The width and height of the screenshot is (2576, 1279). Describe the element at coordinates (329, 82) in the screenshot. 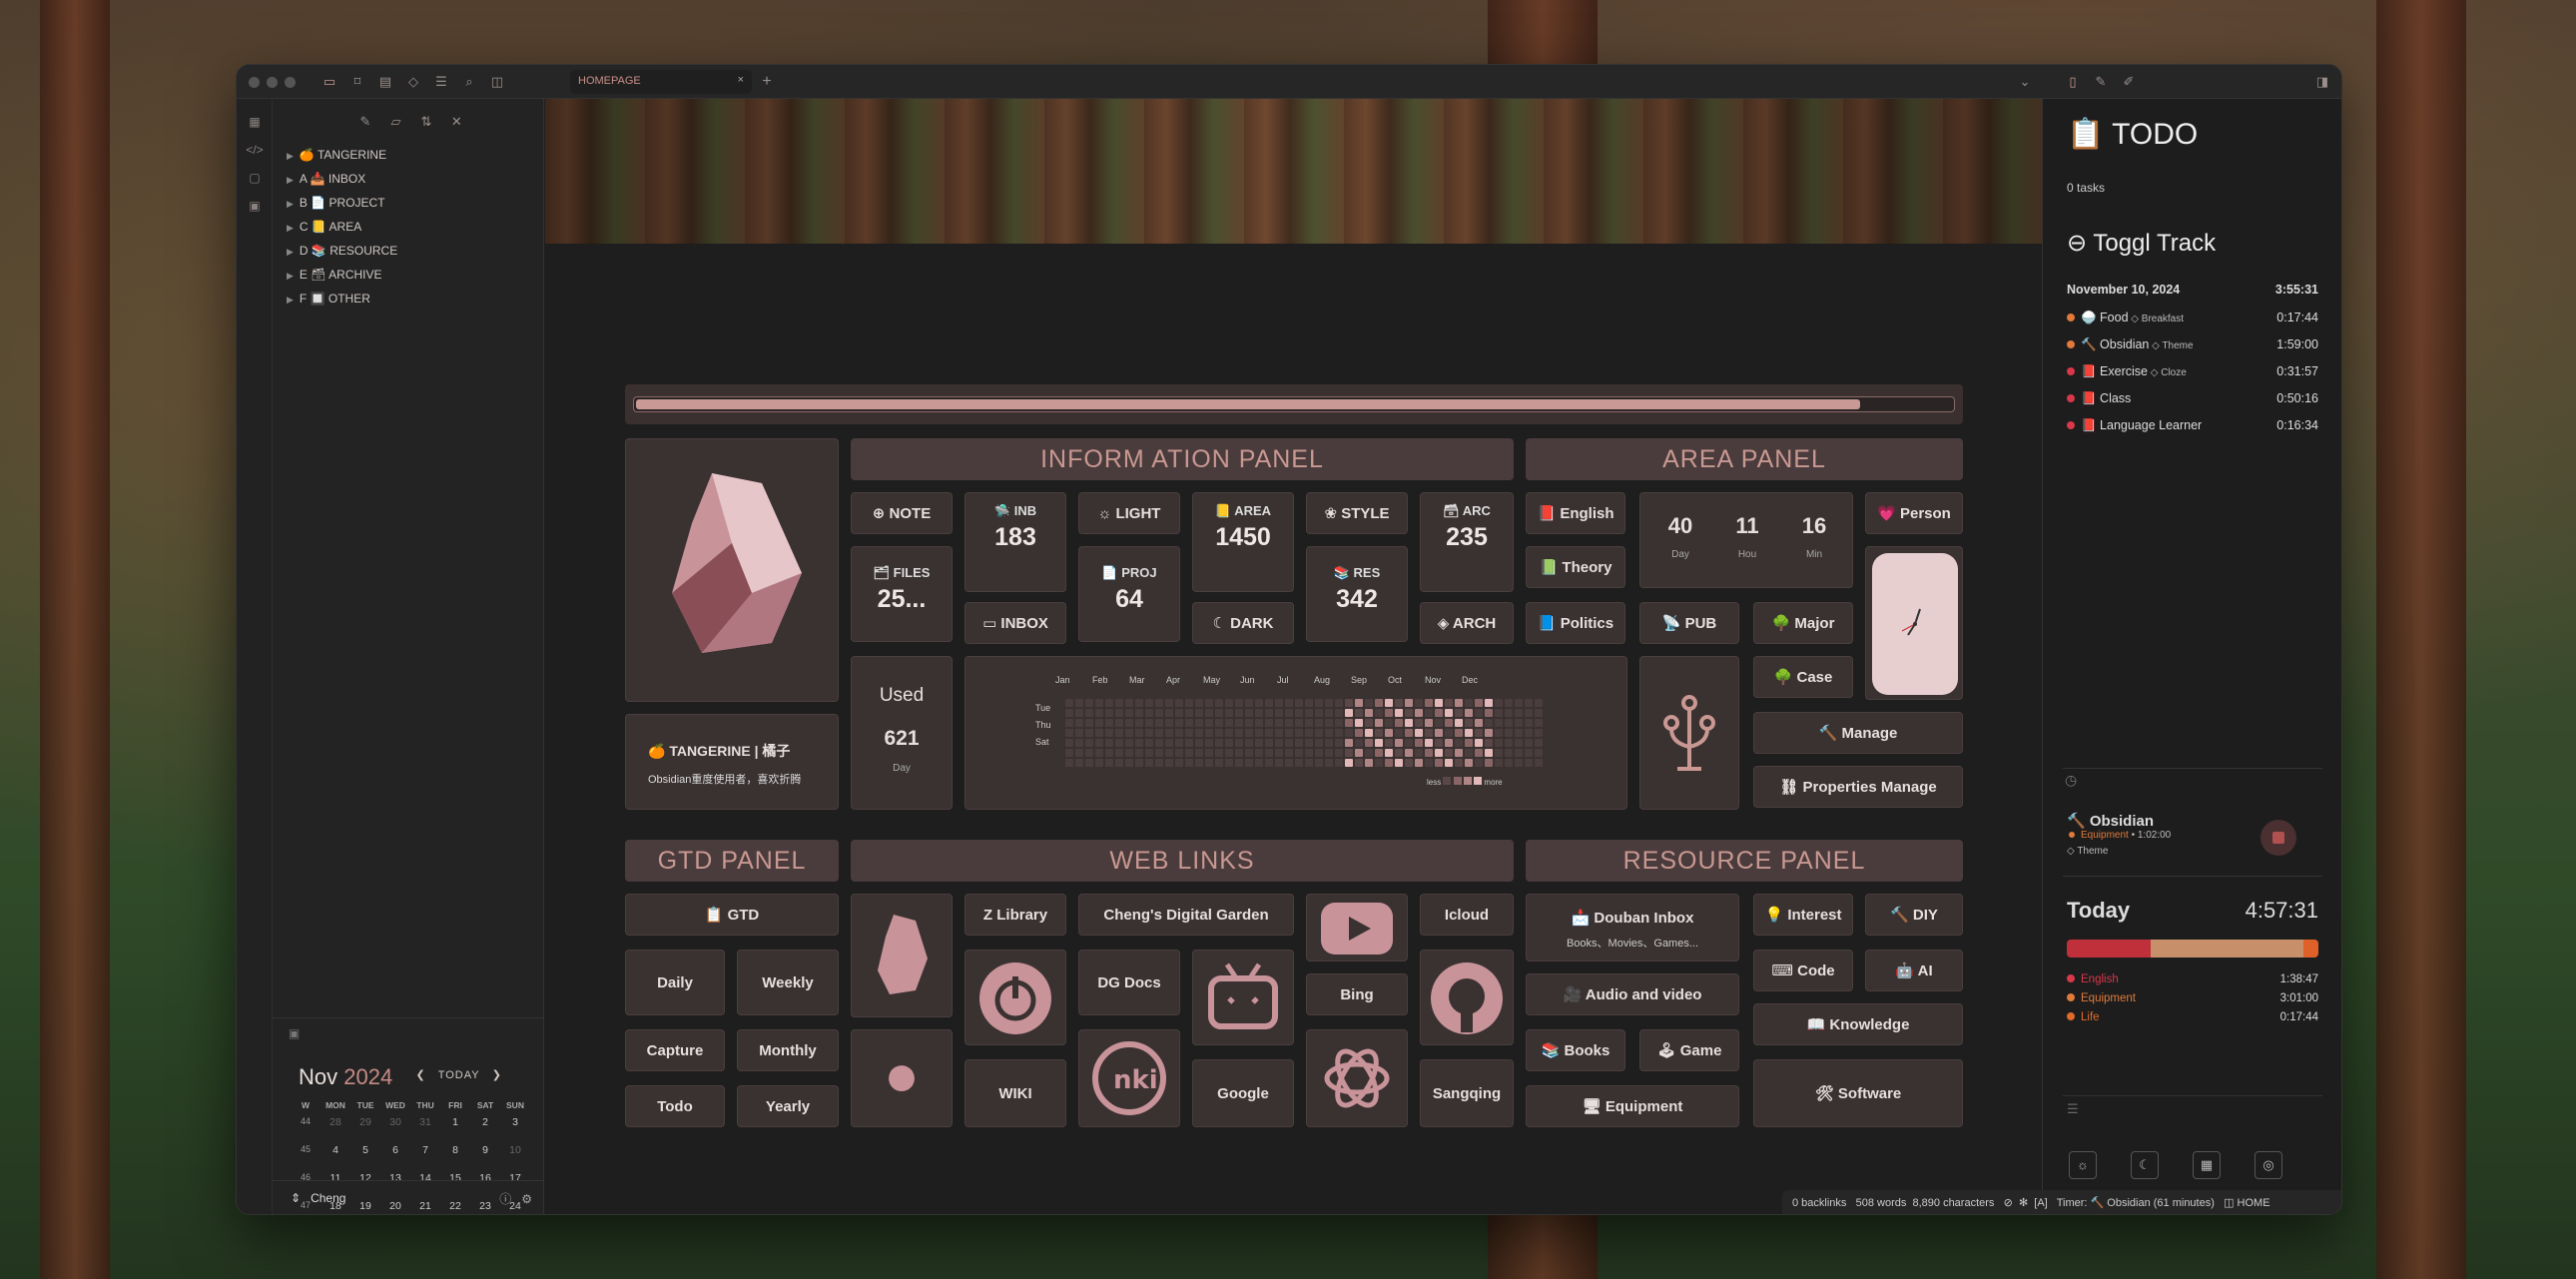

I see `folder-icon: ▭` at that location.